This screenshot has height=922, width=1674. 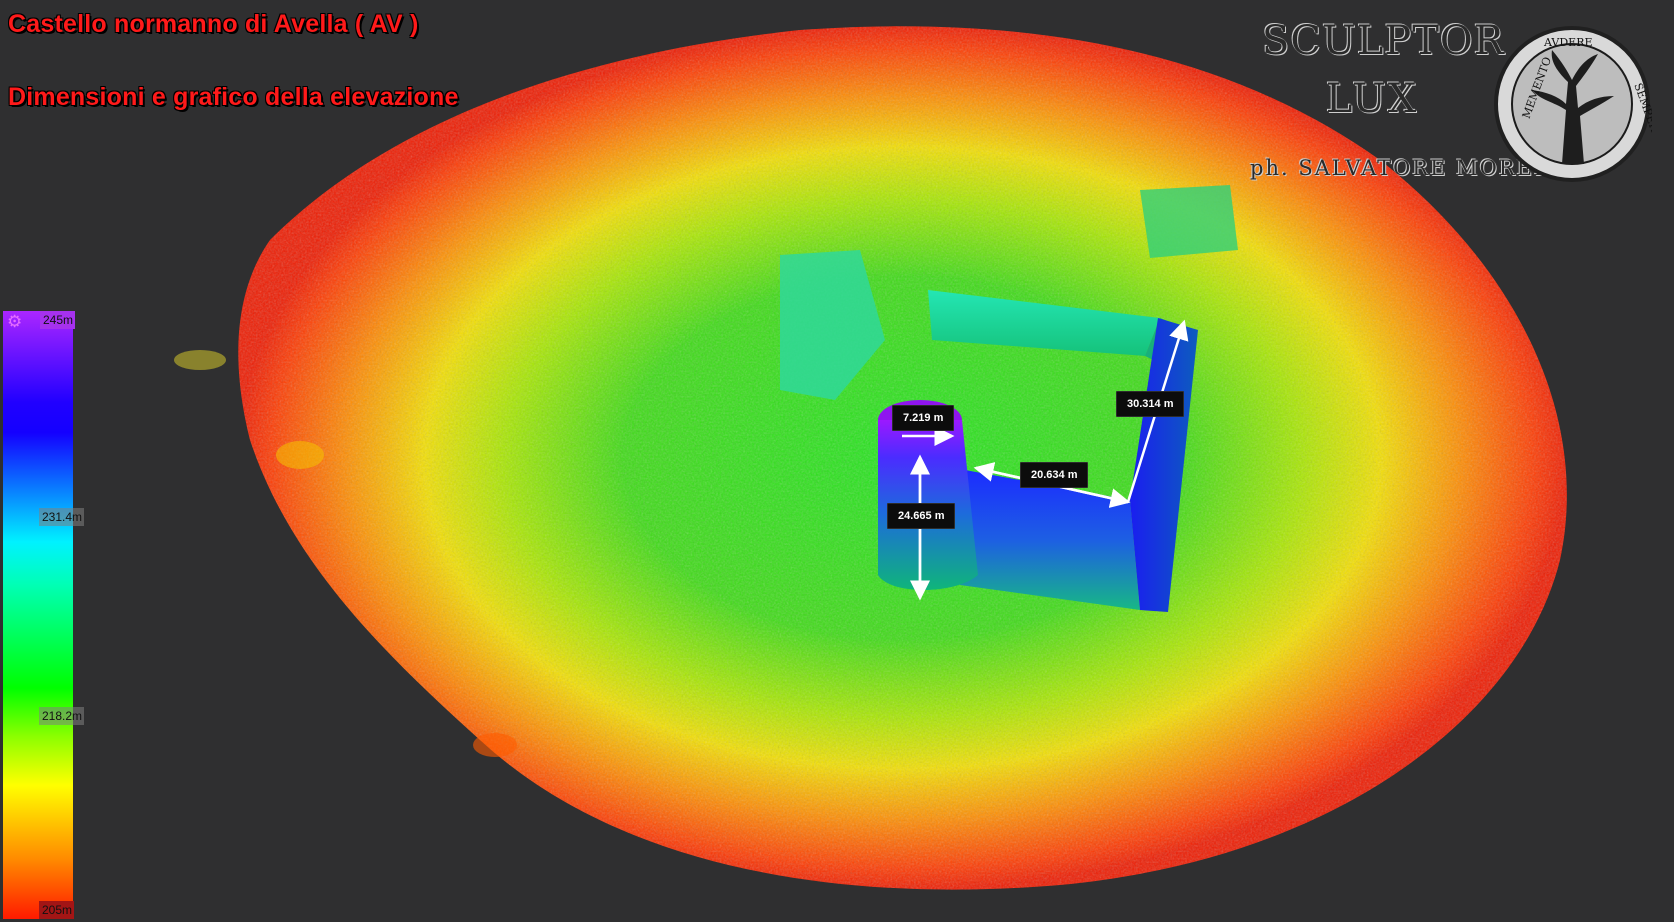 What do you see at coordinates (1573, 104) in the screenshot?
I see `brand-seal-logo: MEMENTO AVDERE SEMPER` at bounding box center [1573, 104].